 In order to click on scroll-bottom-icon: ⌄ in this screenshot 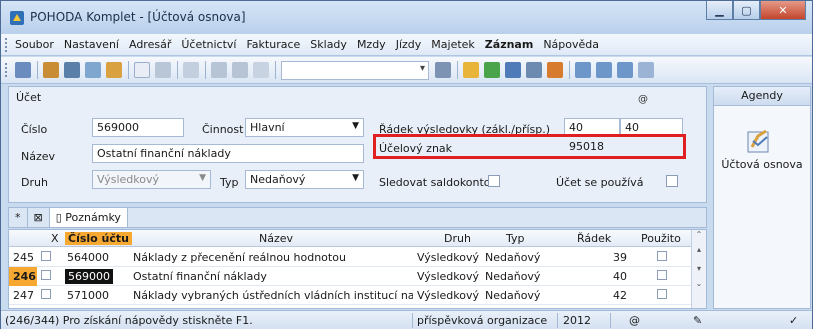, I will do `click(699, 283)`.